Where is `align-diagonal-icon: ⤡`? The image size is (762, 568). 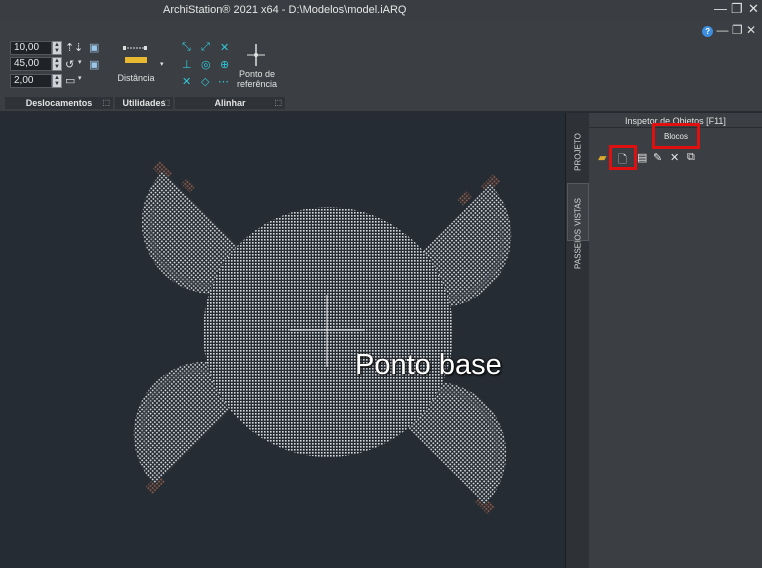 align-diagonal-icon: ⤡ is located at coordinates (186, 47).